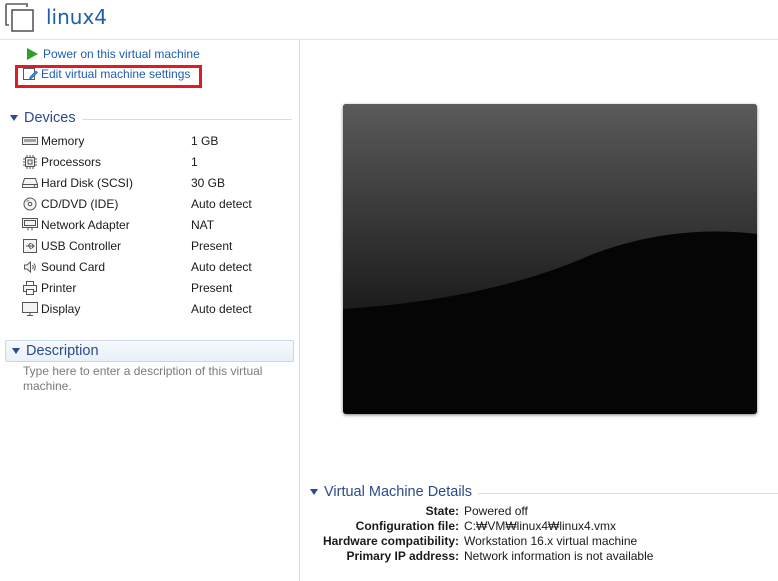  I want to click on vm-title: linux4, so click(77, 17).